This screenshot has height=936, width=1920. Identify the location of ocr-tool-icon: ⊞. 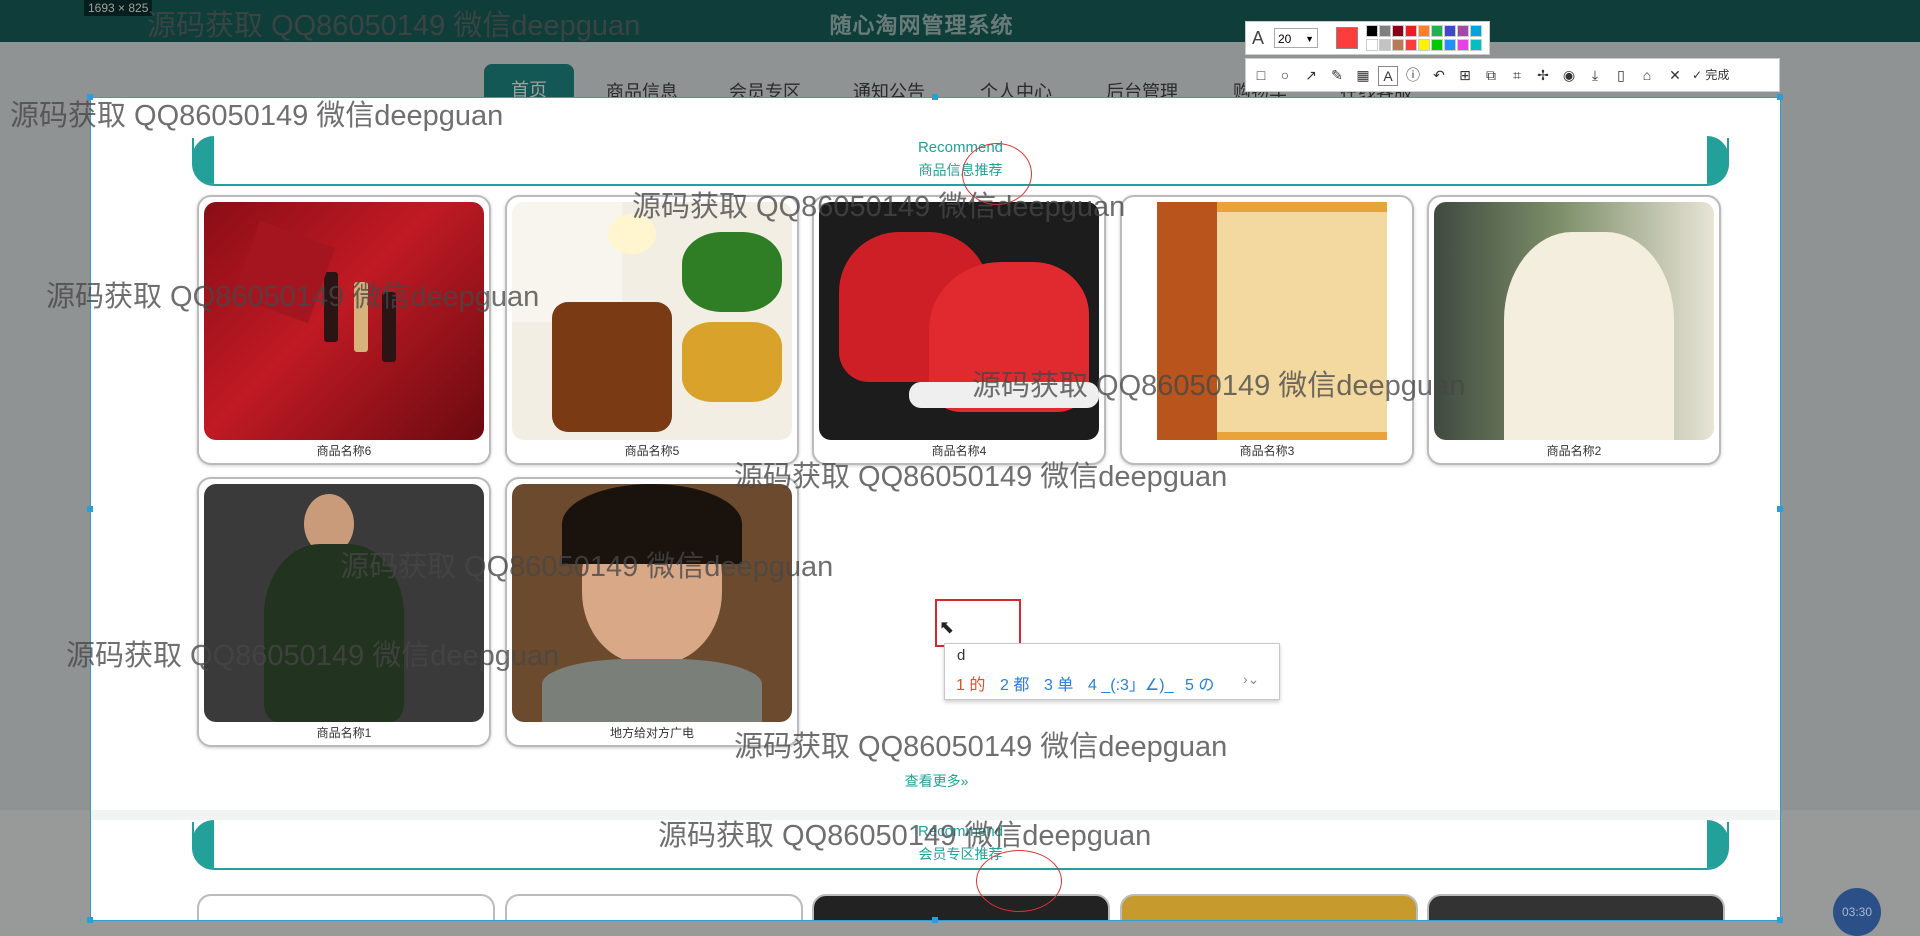
(1465, 75).